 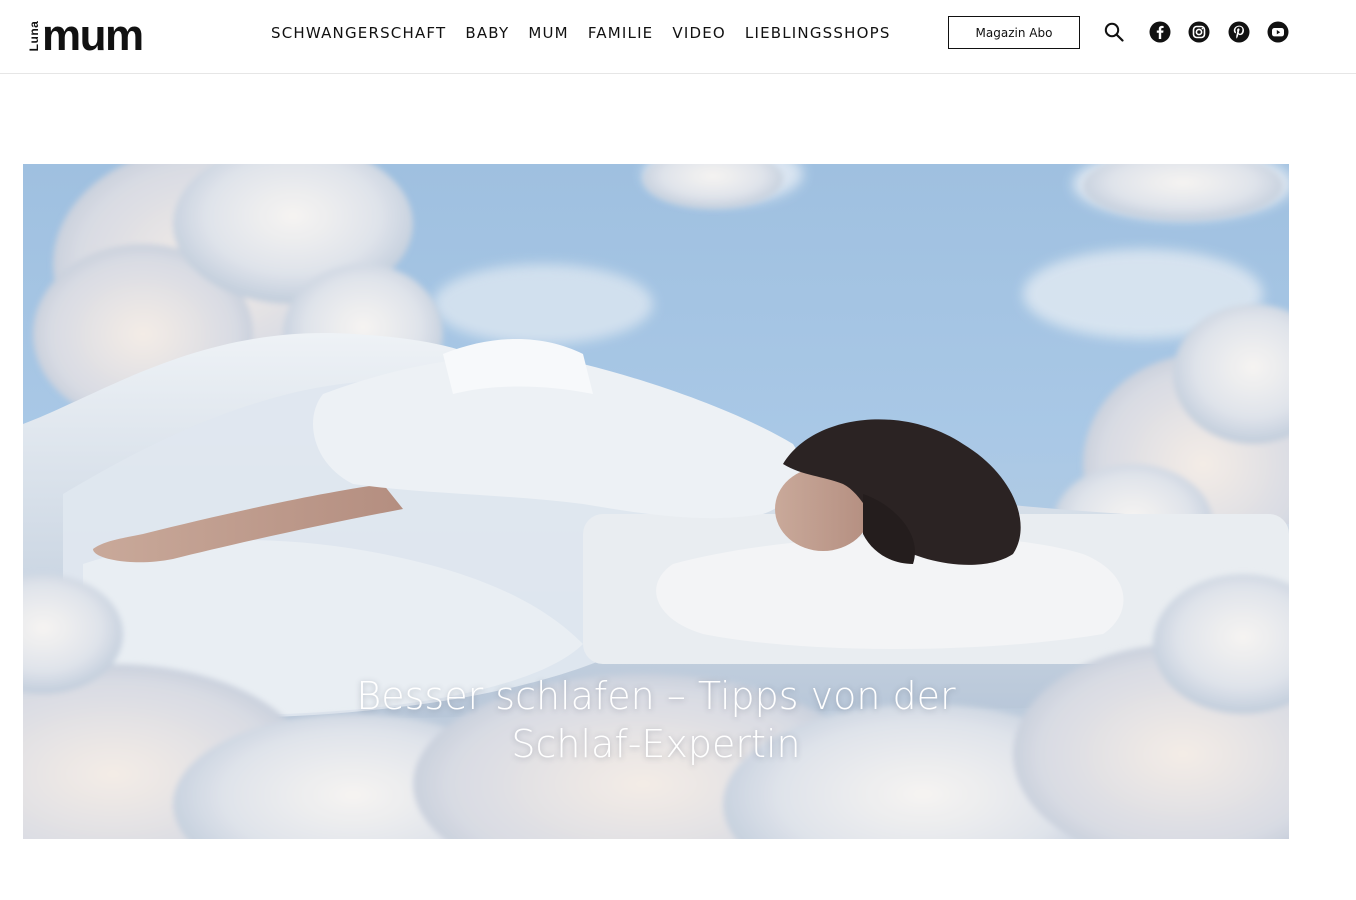 What do you see at coordinates (358, 33) in the screenshot?
I see `nav-item-schwangerschaft: SCHWANGERSCHAFT` at bounding box center [358, 33].